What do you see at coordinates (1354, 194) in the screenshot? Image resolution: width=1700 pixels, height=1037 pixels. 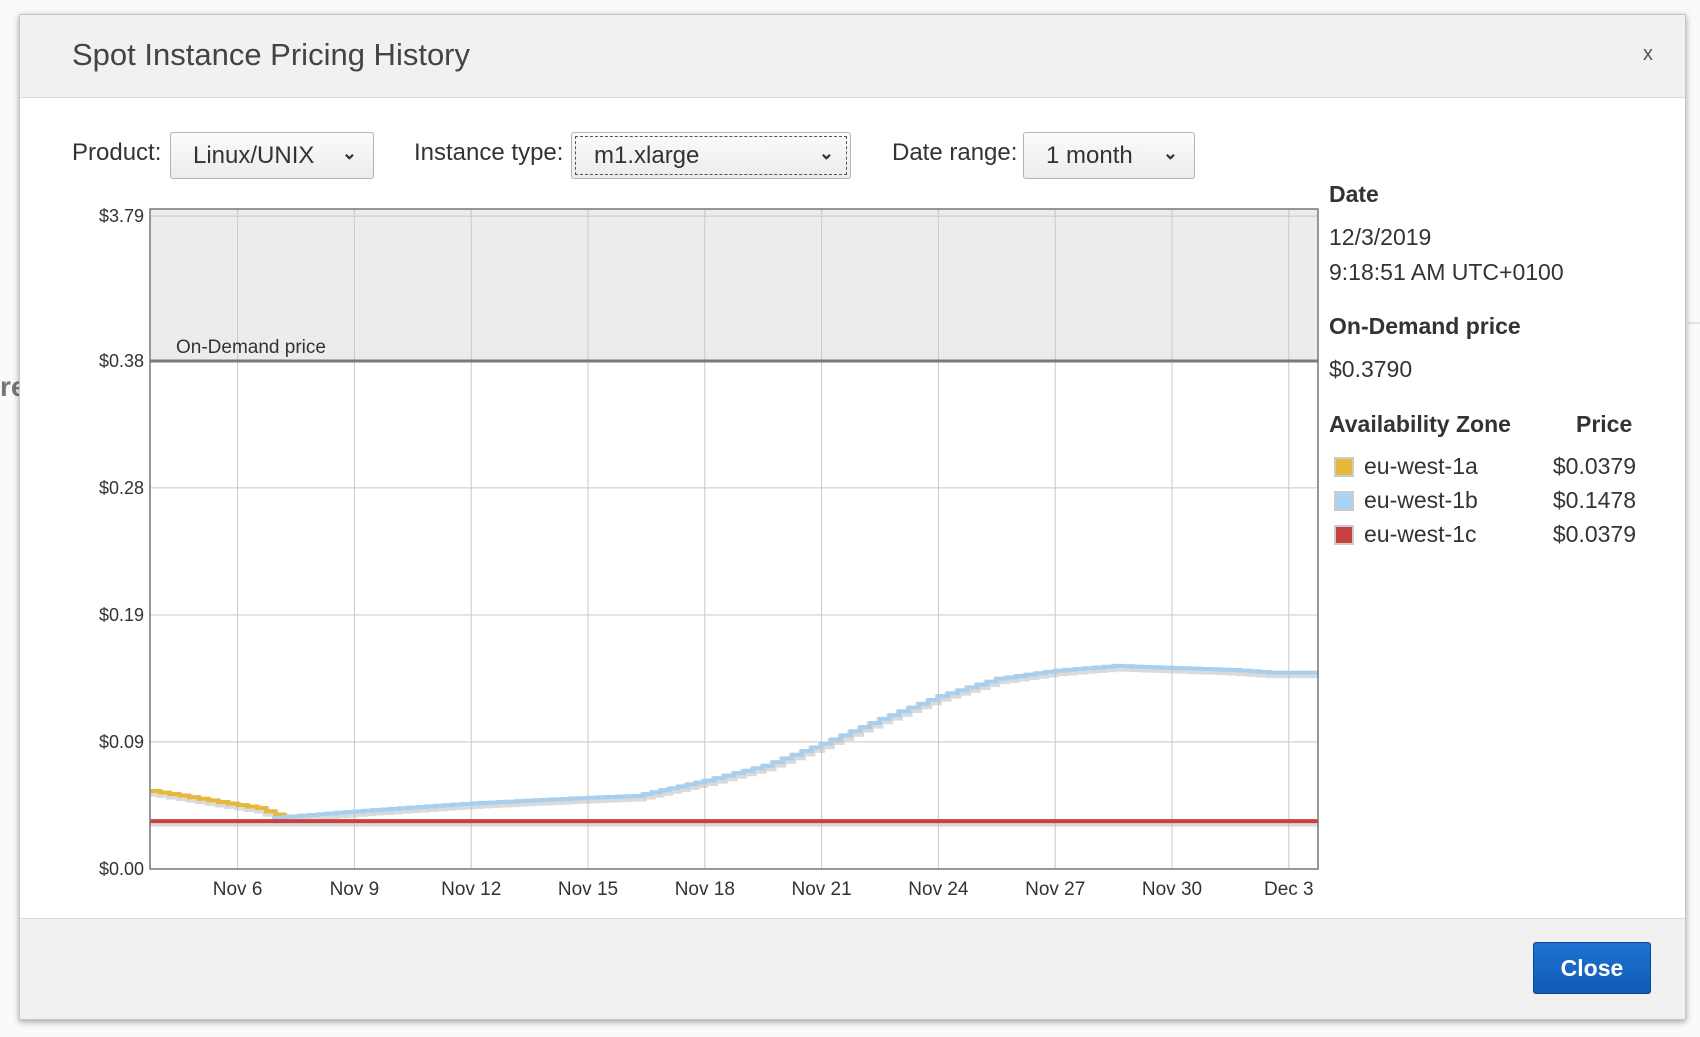 I see `date-heading: Date` at bounding box center [1354, 194].